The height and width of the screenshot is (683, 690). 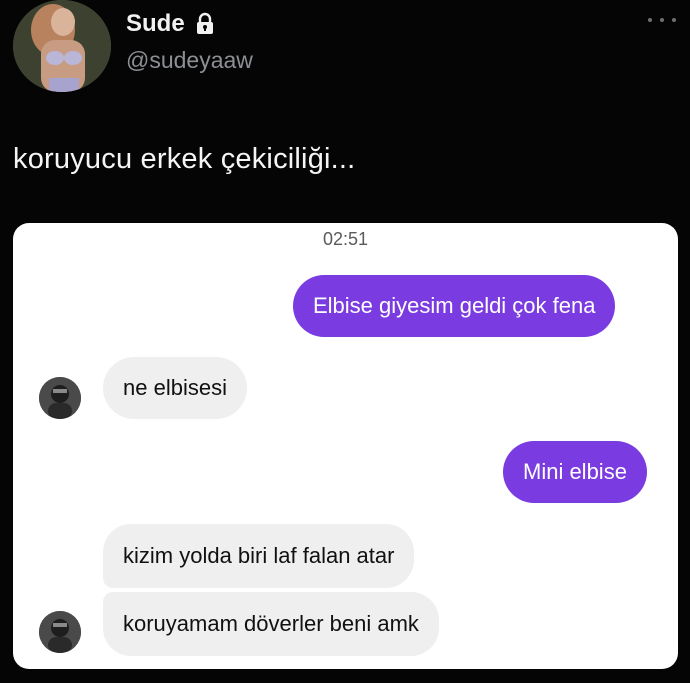 I want to click on message-text: kizim yolda biri laf falan atar, so click(x=259, y=555).